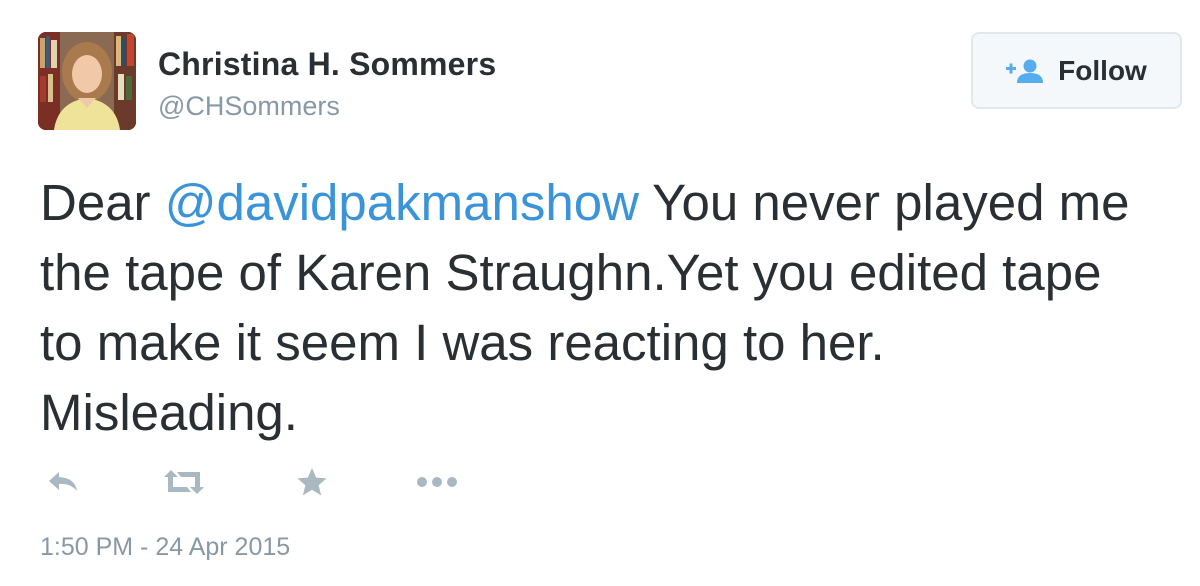 The image size is (1200, 586). Describe the element at coordinates (402, 202) in the screenshot. I see `mention-link: @davidpakmanshow` at that location.